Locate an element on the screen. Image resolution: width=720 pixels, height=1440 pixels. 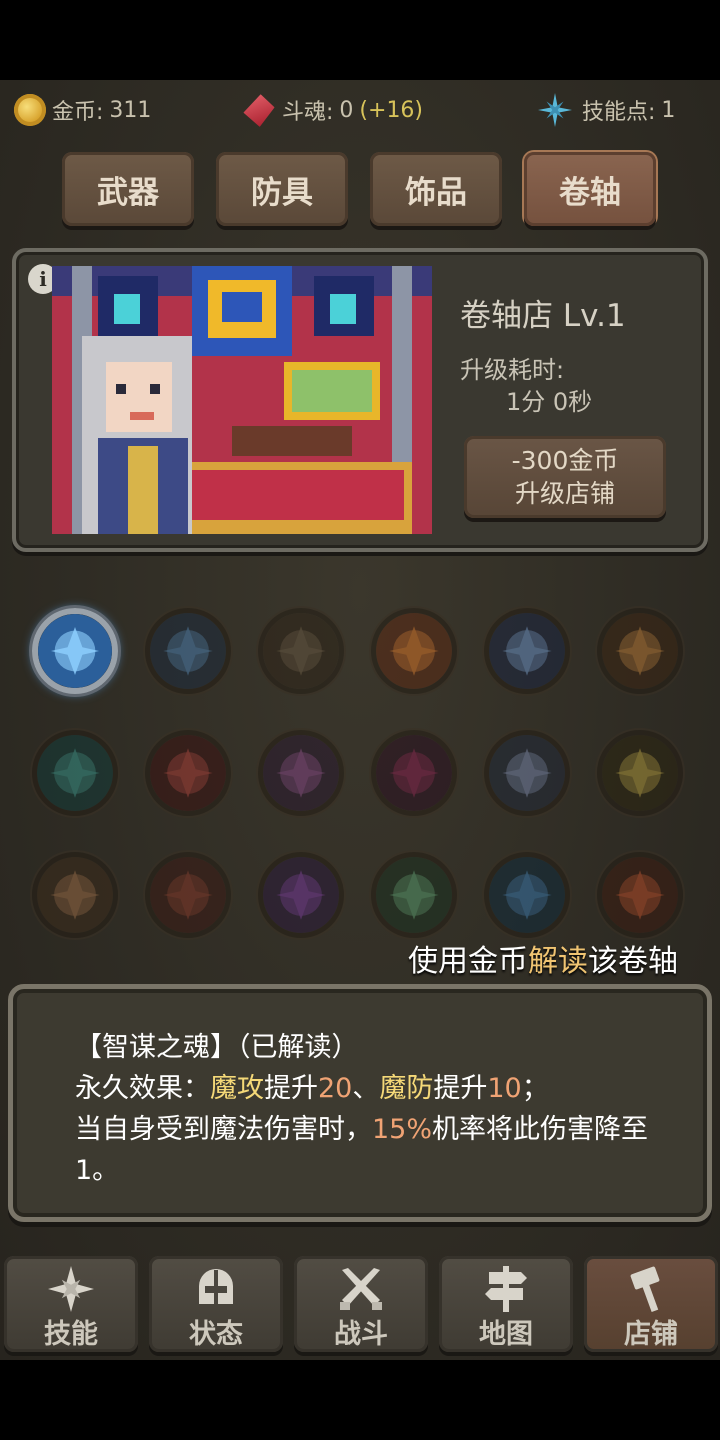
gold-counter: 金币: 311 is located at coordinates (82, 110).